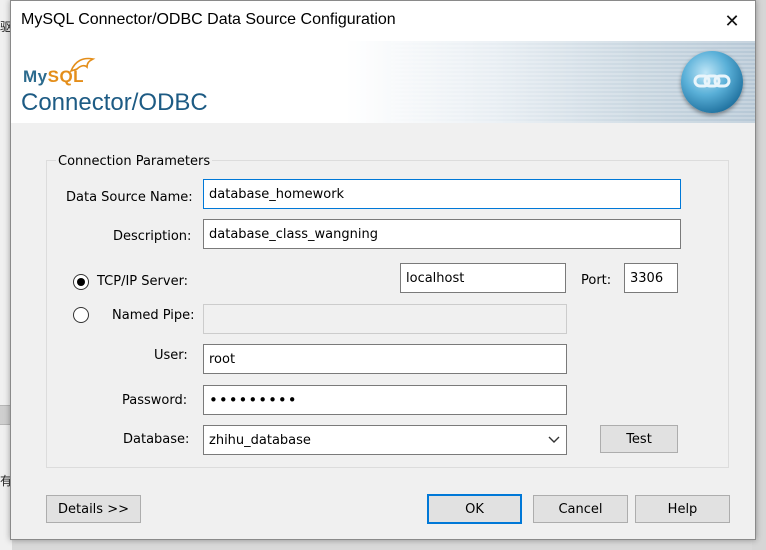 Image resolution: width=766 pixels, height=550 pixels. Describe the element at coordinates (385, 359) in the screenshot. I see `user-field: root` at that location.